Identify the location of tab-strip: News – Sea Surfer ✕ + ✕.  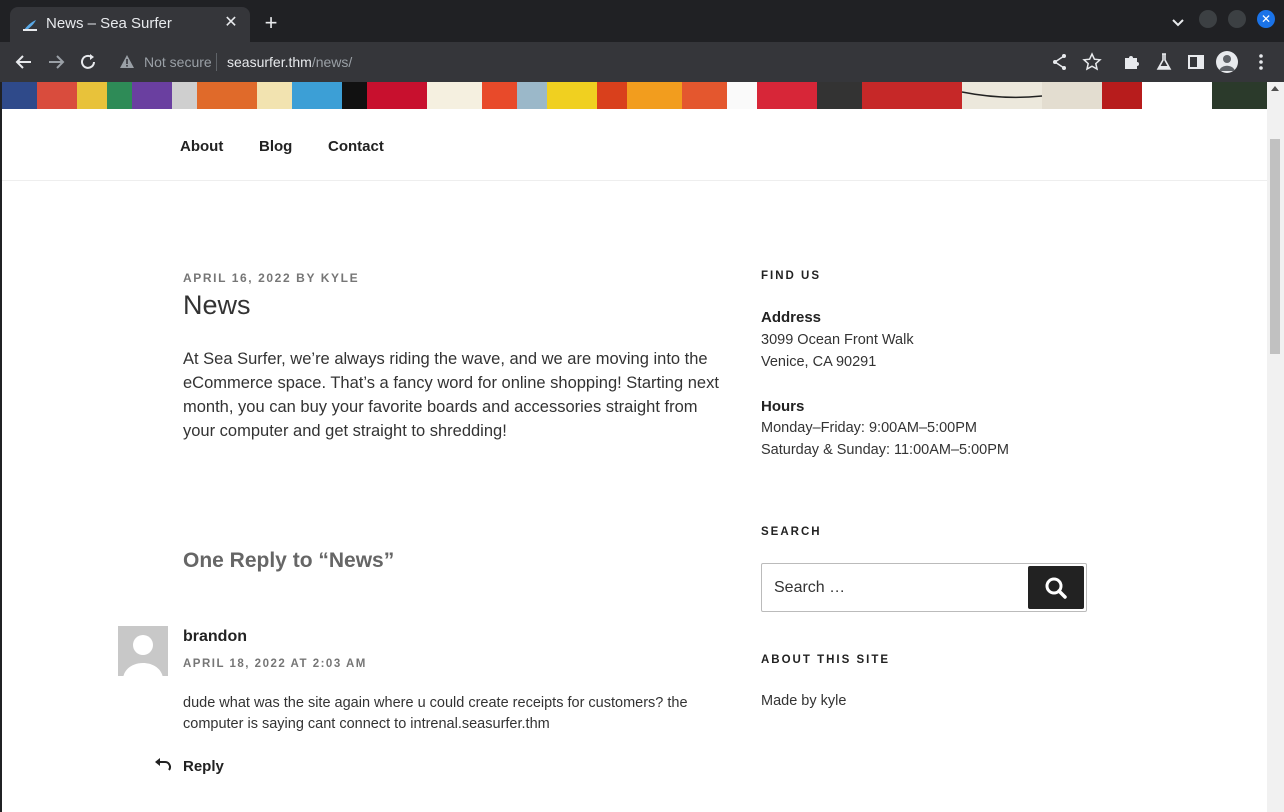
(642, 21).